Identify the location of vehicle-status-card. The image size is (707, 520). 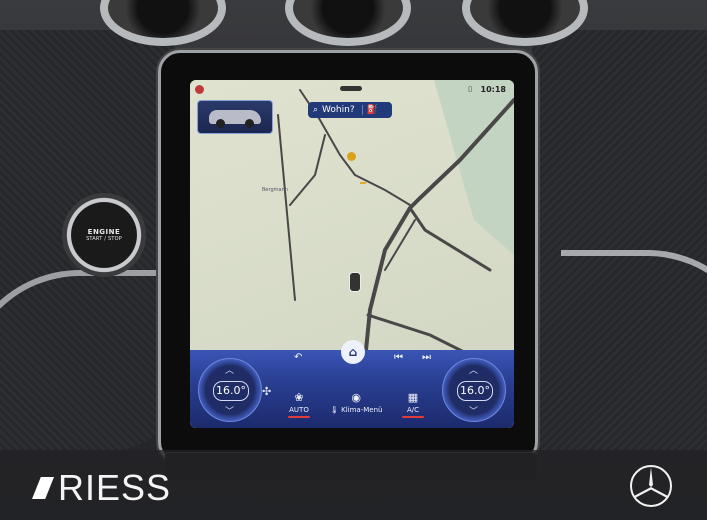
(235, 117).